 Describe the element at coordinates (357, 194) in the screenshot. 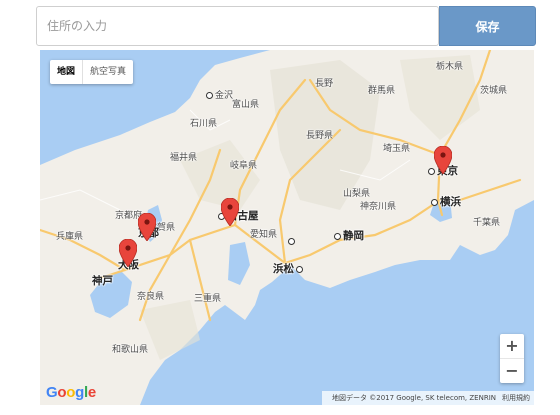

I see `map-label: 山梨県` at that location.